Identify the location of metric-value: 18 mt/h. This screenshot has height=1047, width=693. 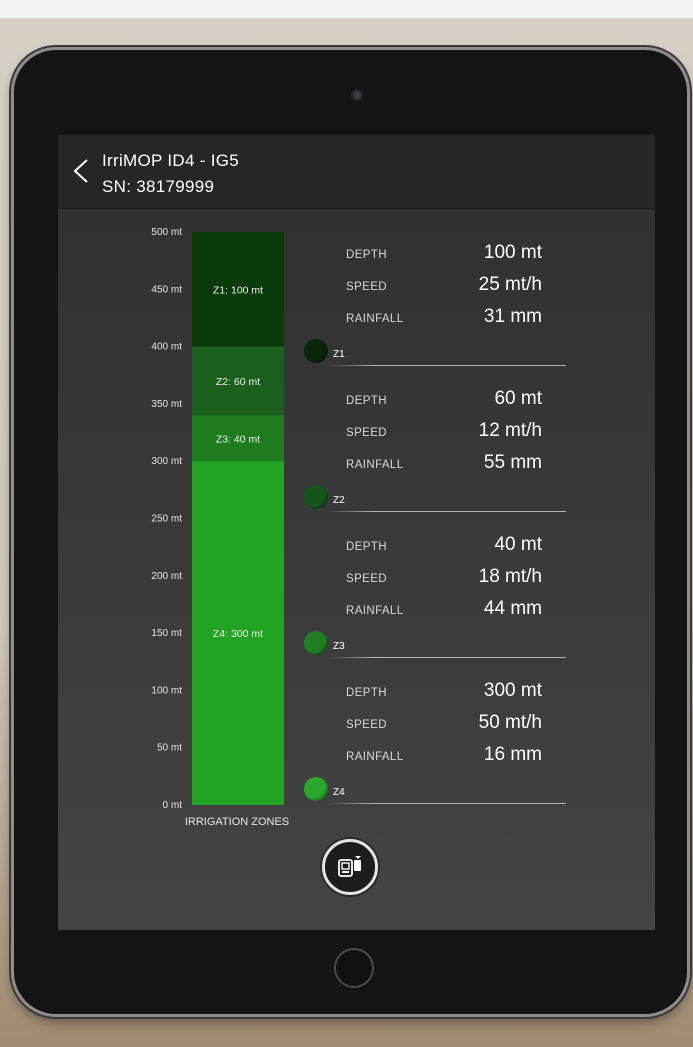
(510, 576).